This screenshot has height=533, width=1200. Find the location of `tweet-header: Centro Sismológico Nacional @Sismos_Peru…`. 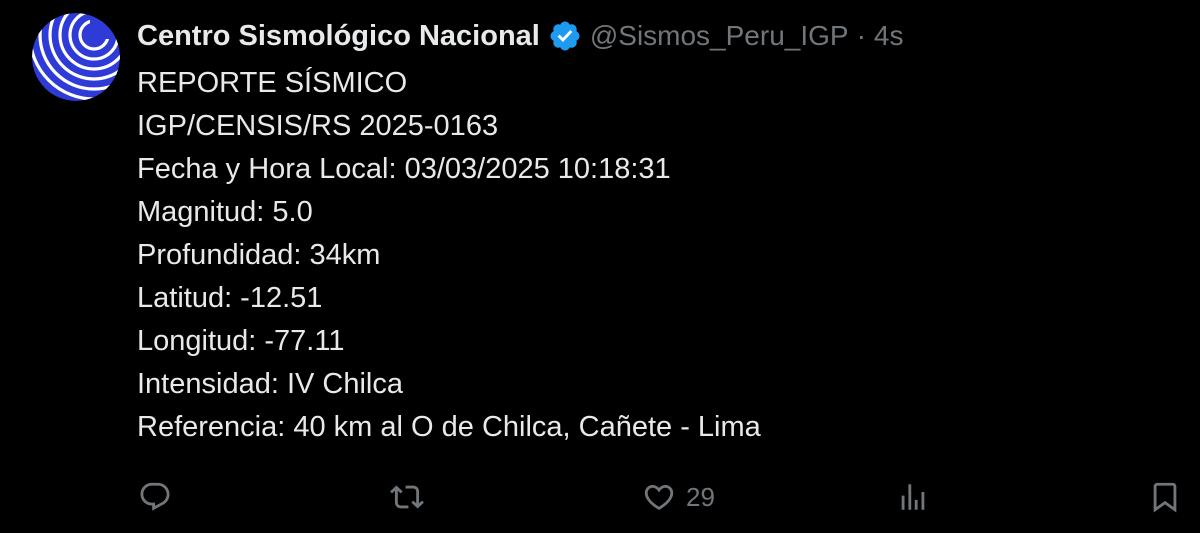

tweet-header: Centro Sismológico Nacional @Sismos_Peru… is located at coordinates (520, 36).